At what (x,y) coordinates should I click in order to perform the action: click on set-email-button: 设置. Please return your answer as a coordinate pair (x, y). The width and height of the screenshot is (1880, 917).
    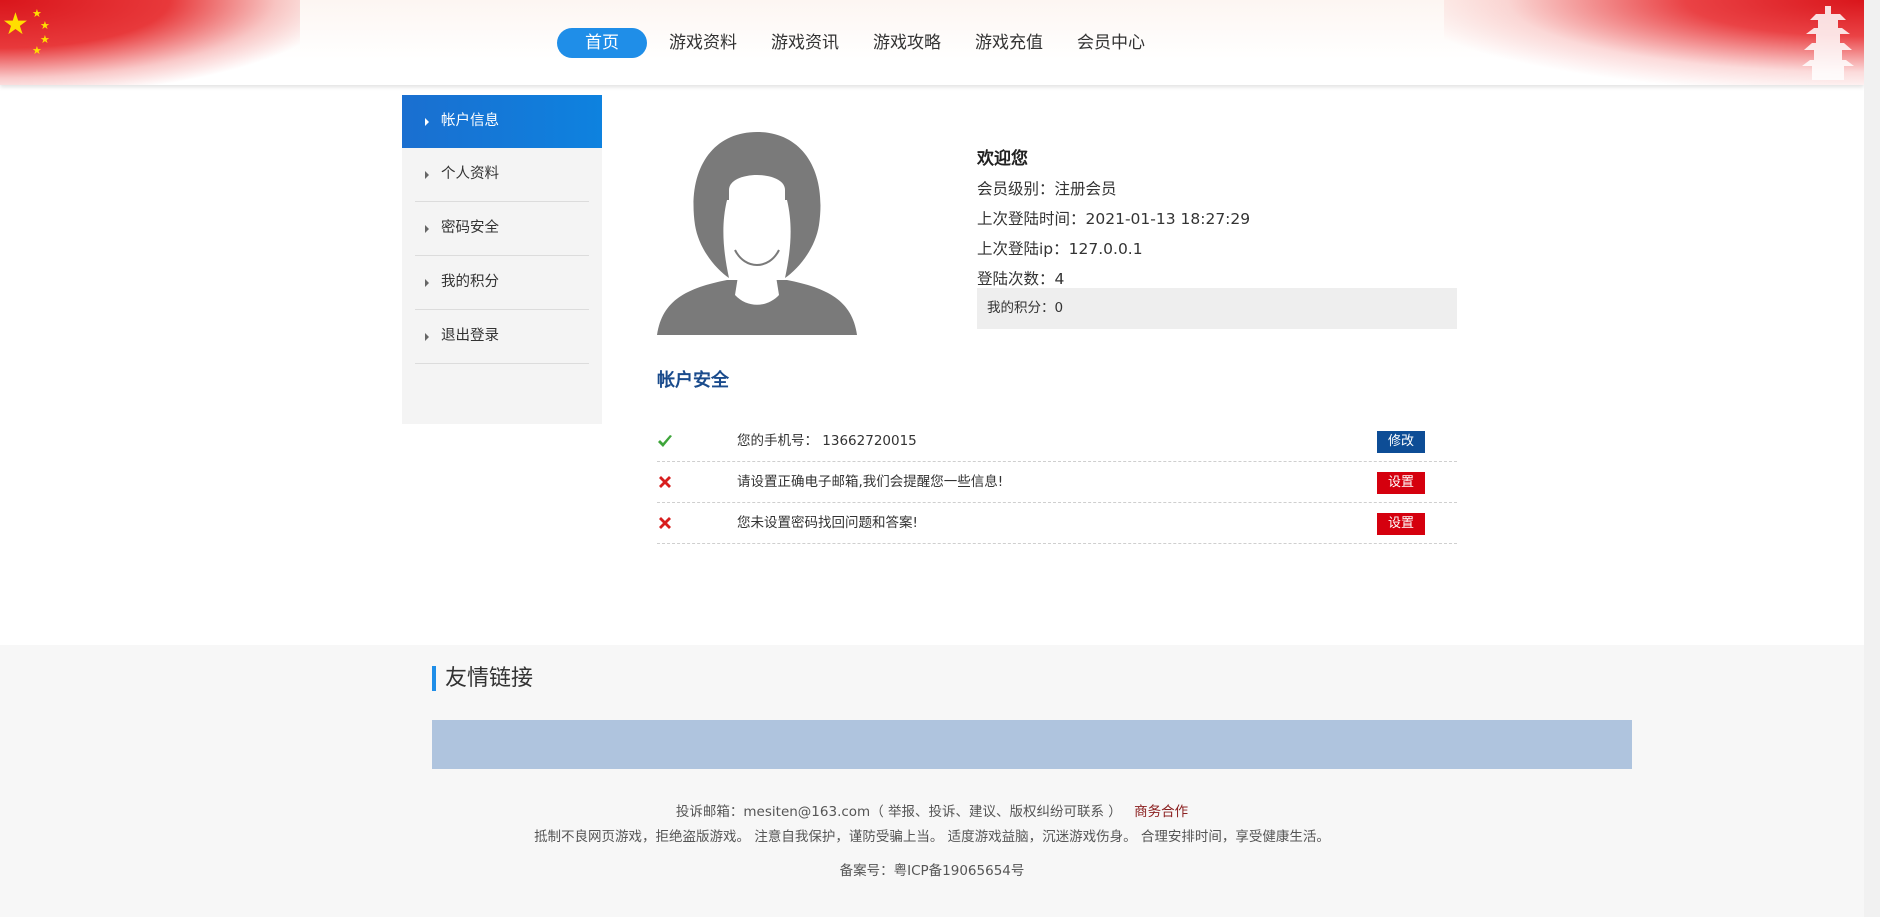
    Looking at the image, I should click on (1401, 483).